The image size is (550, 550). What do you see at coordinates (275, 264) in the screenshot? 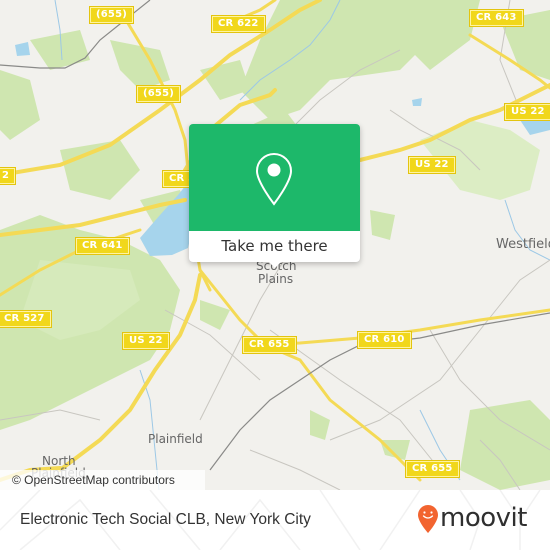
I see `popup-pointer` at bounding box center [275, 264].